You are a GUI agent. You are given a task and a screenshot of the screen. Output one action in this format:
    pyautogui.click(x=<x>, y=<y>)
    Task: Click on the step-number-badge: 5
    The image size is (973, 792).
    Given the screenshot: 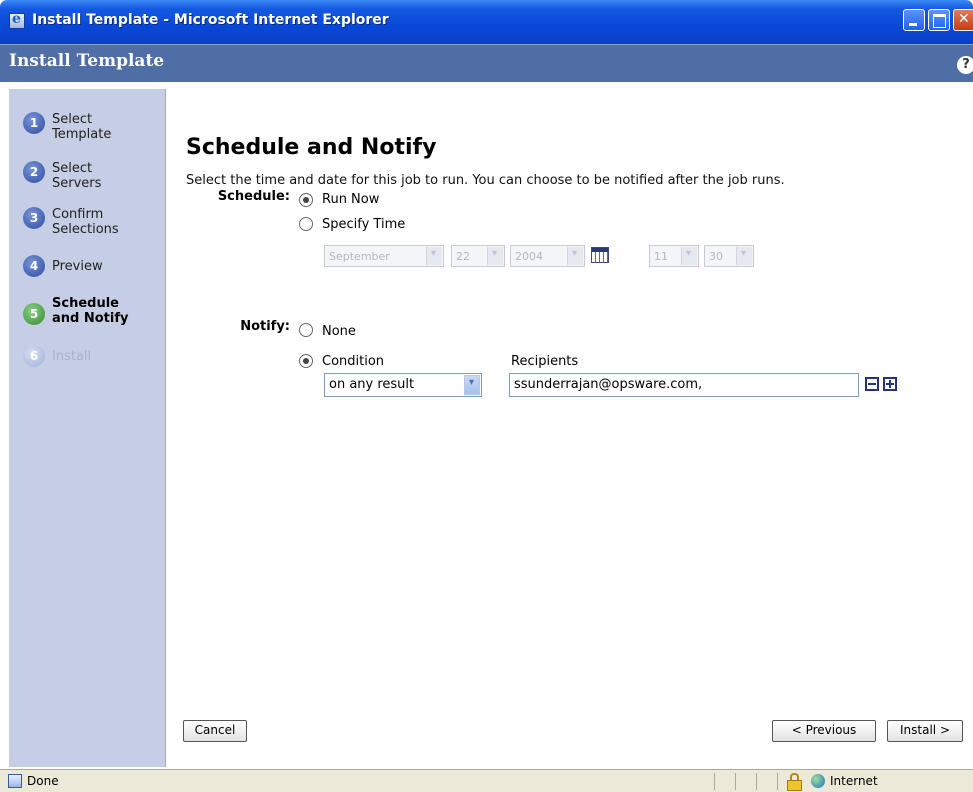 What is the action you would take?
    pyautogui.click(x=34, y=314)
    